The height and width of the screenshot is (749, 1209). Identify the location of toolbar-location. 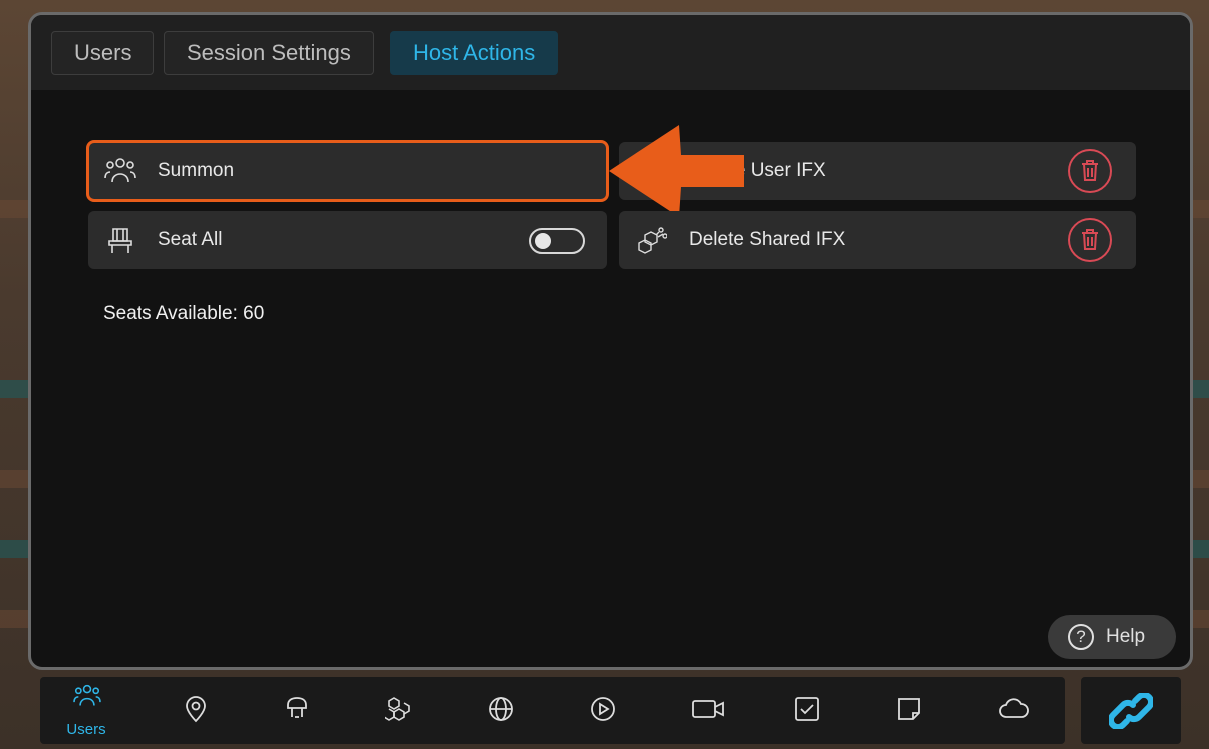
(196, 710).